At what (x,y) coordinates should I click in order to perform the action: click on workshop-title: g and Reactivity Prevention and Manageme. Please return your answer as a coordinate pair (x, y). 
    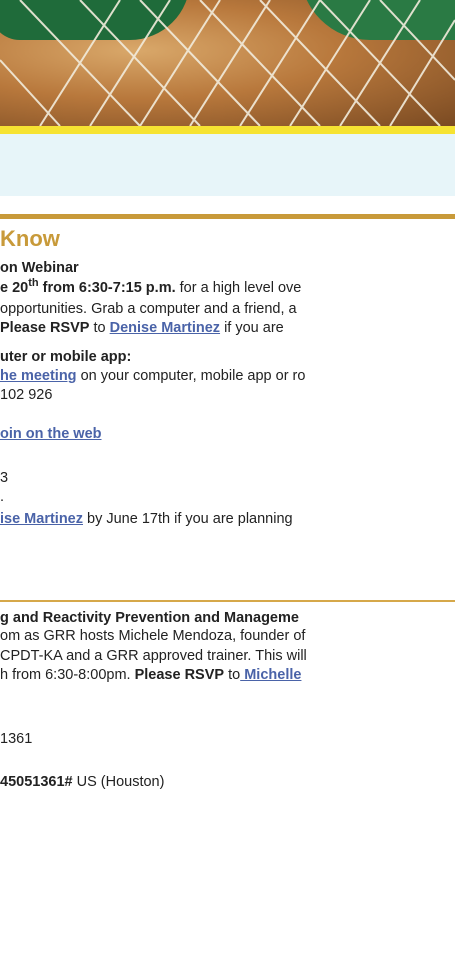
    Looking at the image, I should click on (149, 618).